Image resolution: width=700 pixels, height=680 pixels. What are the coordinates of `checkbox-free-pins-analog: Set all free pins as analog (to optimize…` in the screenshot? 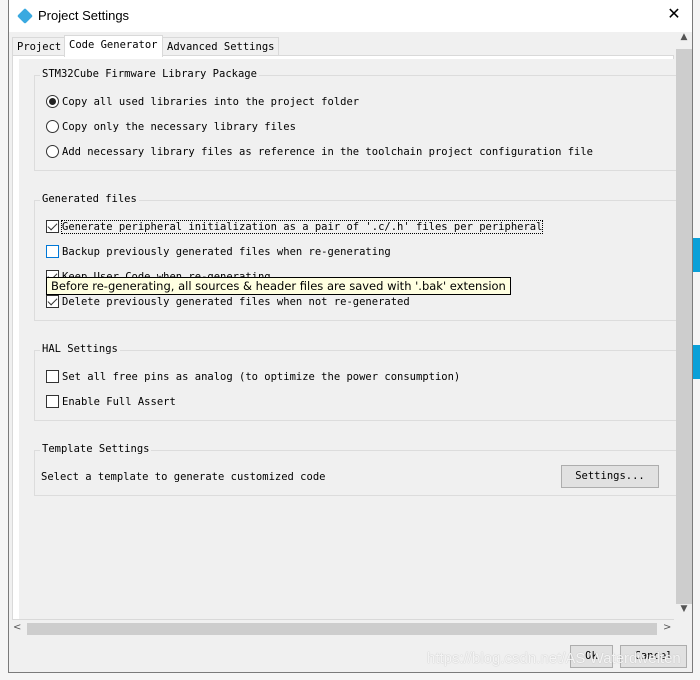 It's located at (253, 376).